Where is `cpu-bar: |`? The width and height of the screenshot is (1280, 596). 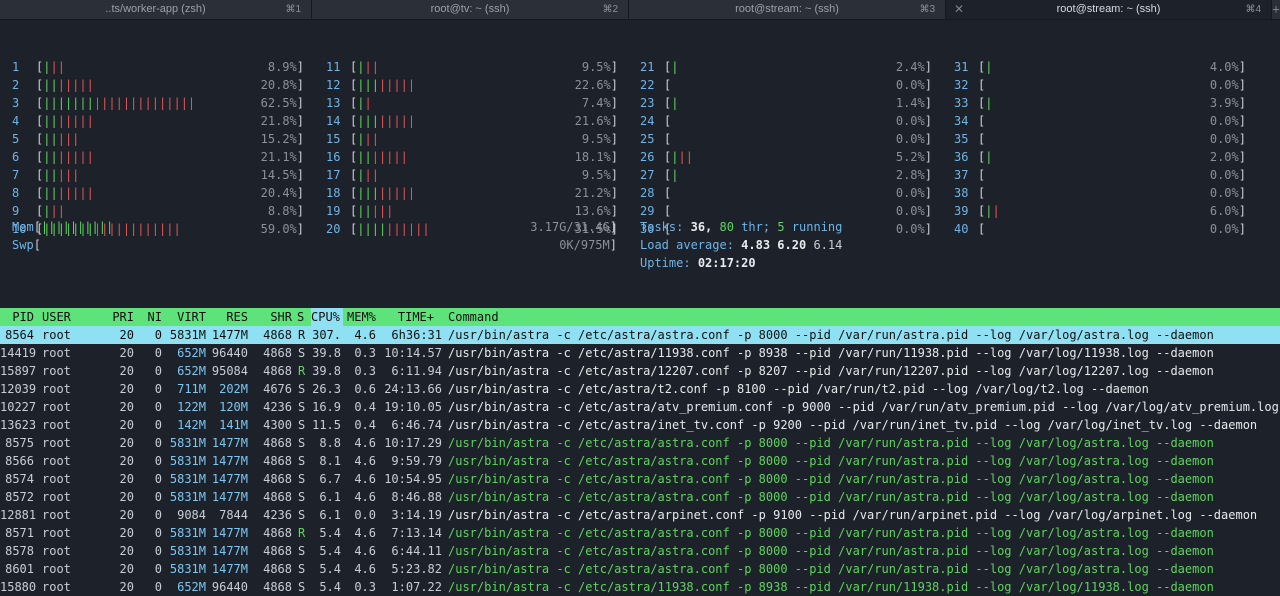
cpu-bar: | is located at coordinates (989, 157).